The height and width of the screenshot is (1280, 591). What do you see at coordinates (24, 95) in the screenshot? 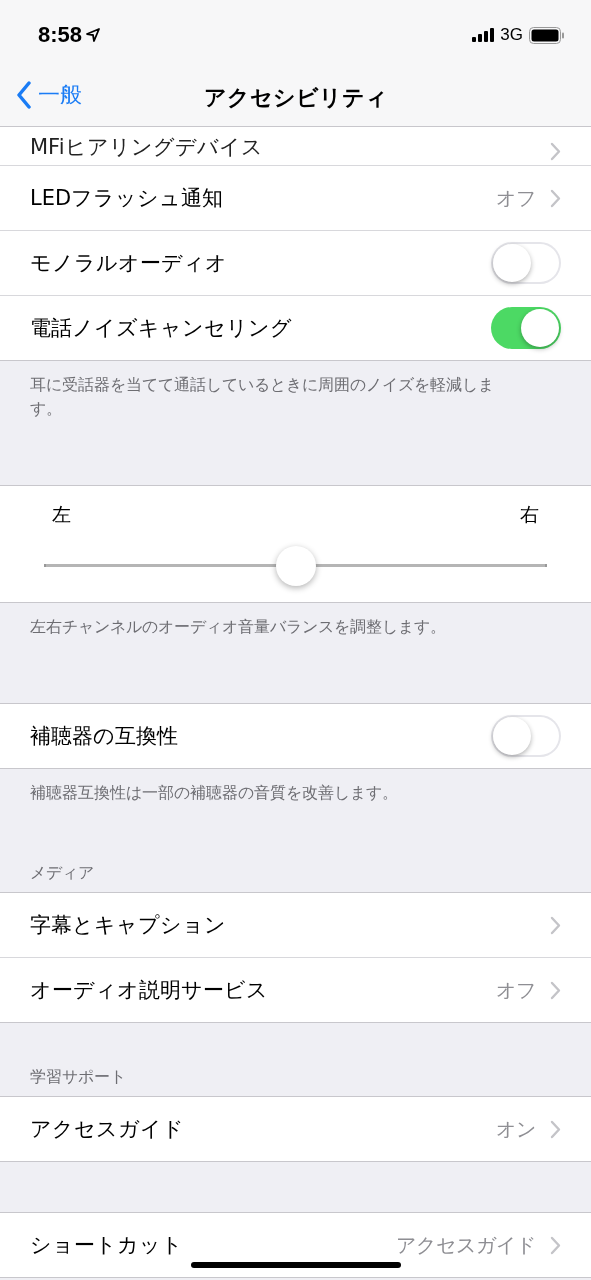
I see `back-chevron-icon` at bounding box center [24, 95].